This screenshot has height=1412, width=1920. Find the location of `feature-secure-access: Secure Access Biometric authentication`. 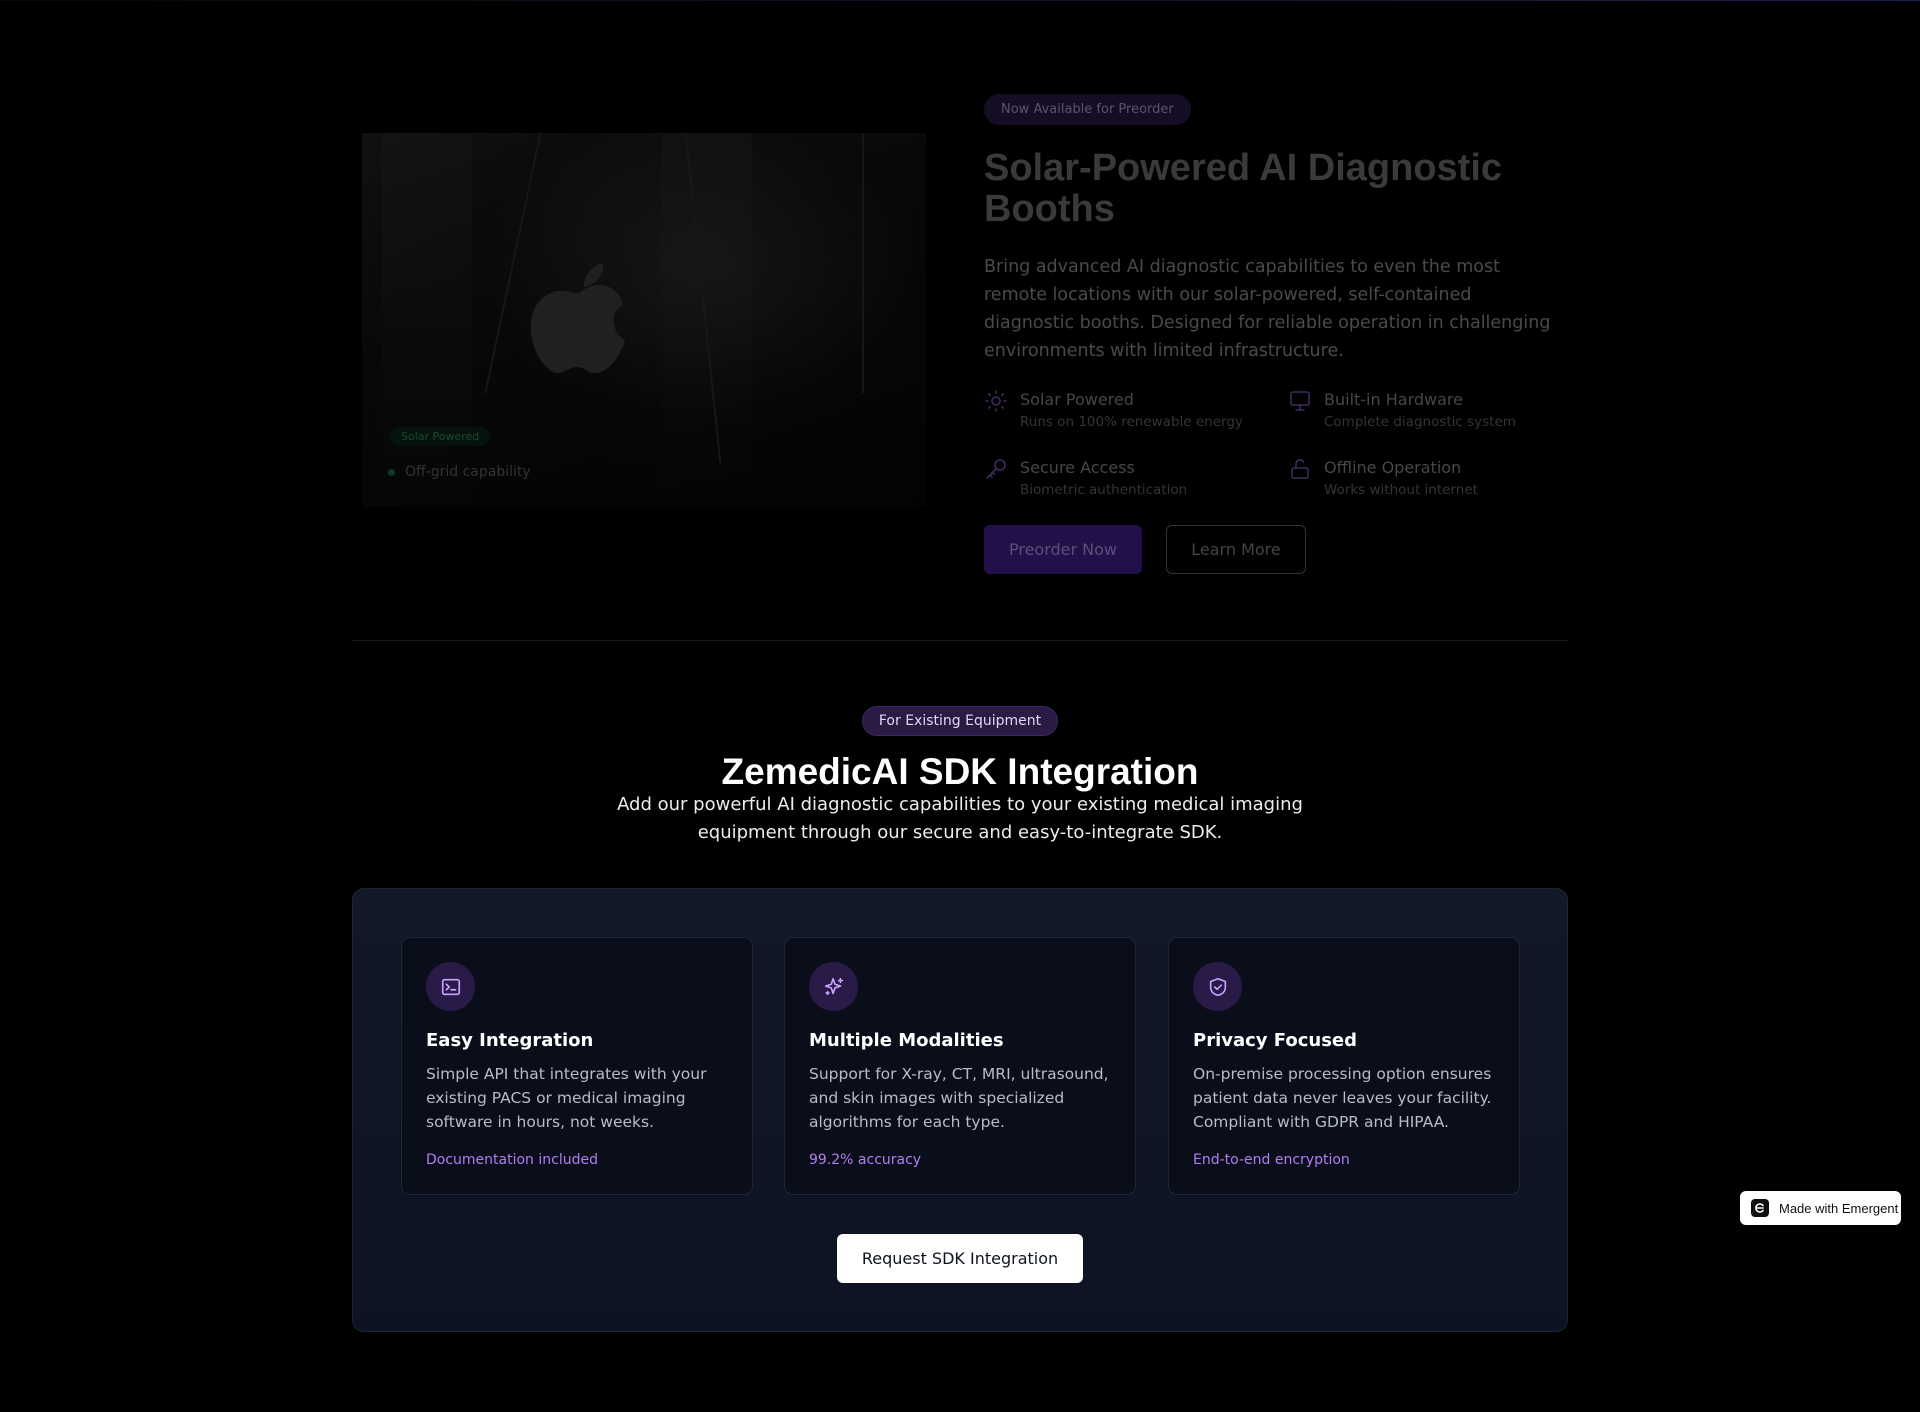

feature-secure-access: Secure Access Biometric authentication is located at coordinates (1085, 479).